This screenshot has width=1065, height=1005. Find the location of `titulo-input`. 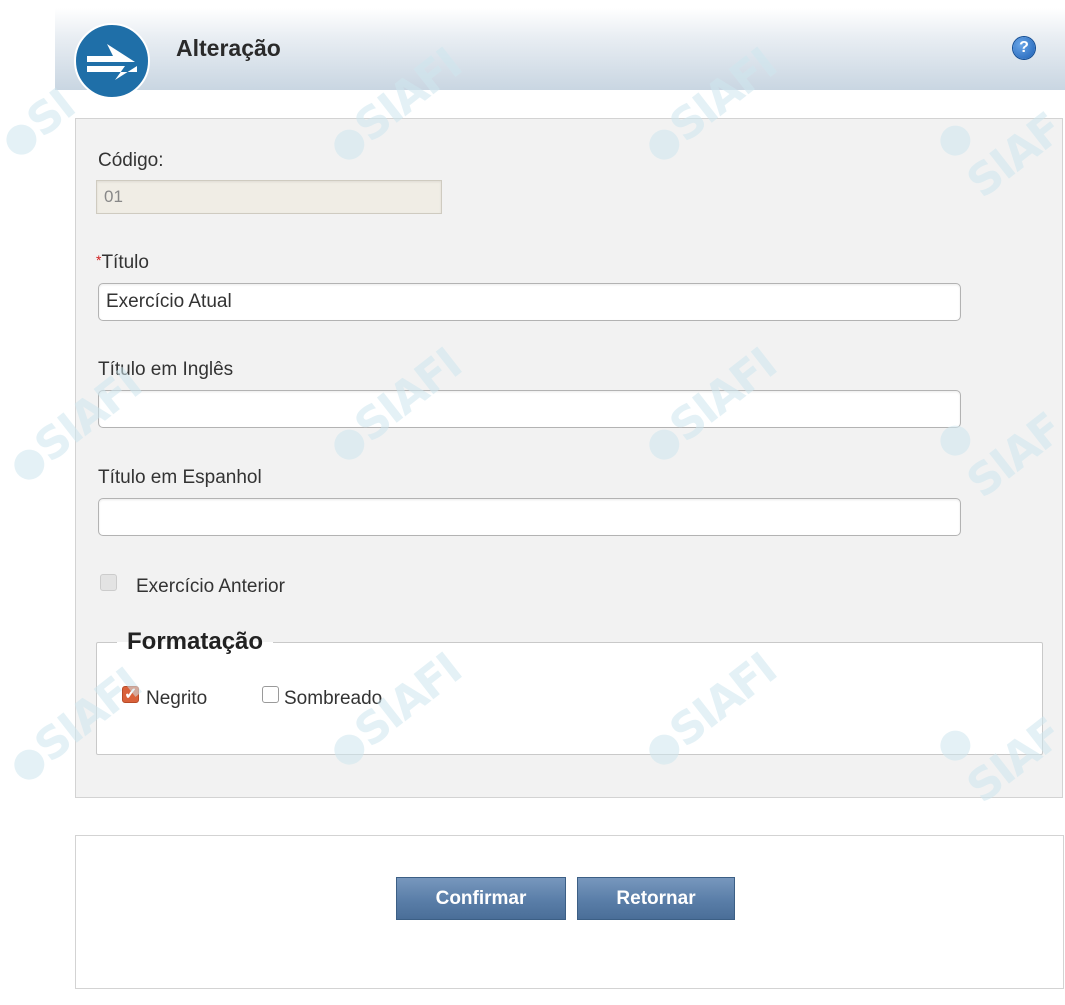

titulo-input is located at coordinates (529, 302).